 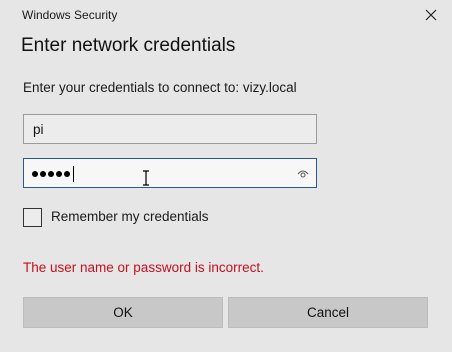 I want to click on cancel-button-label: Cancel, so click(x=328, y=312).